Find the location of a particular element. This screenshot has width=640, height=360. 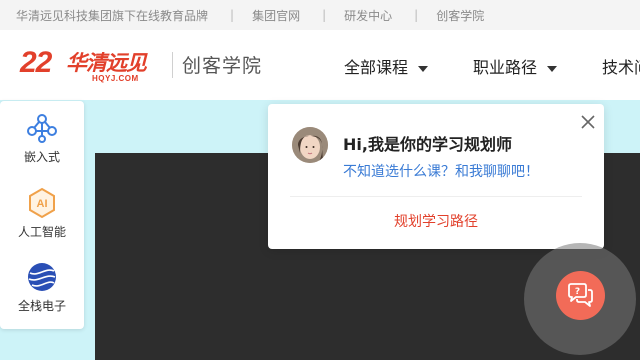

logo-divider is located at coordinates (172, 65).